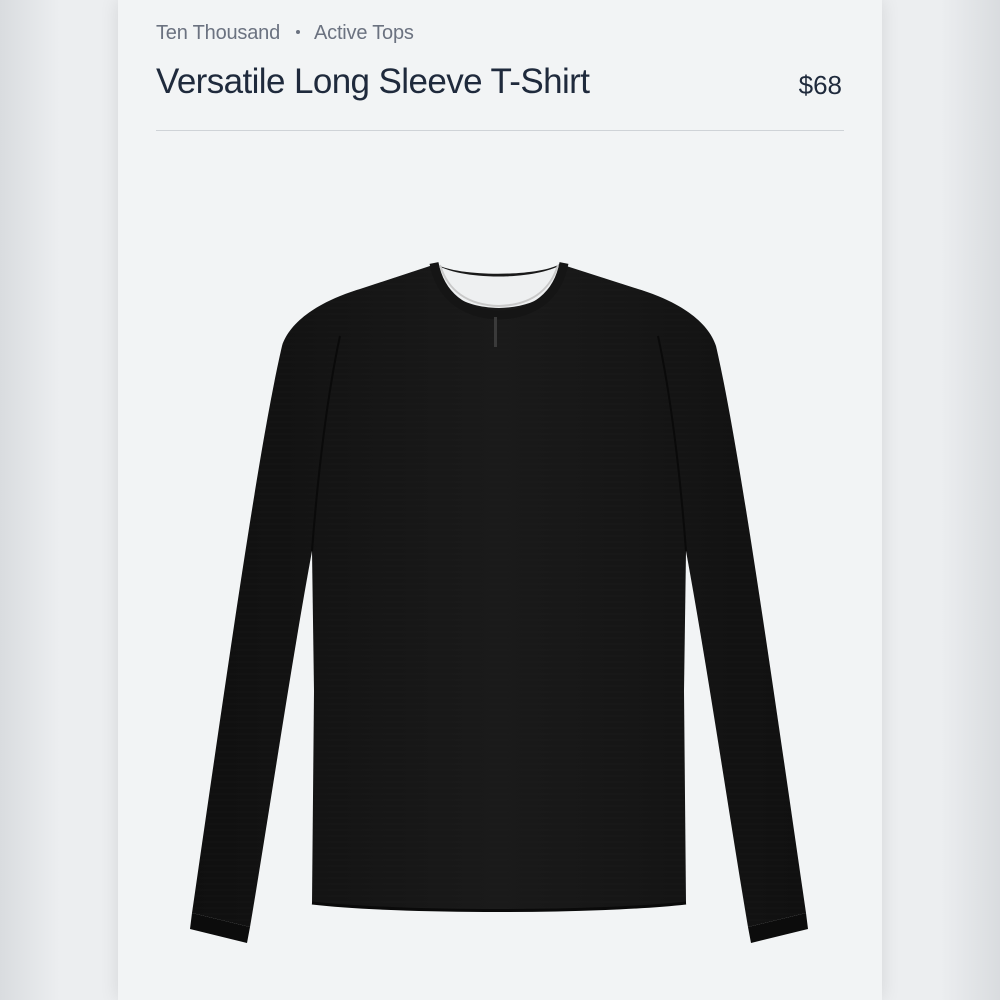 This screenshot has width=1000, height=1000. Describe the element at coordinates (285, 33) in the screenshot. I see `breadcrumb: Ten Thousand Active Tops` at that location.